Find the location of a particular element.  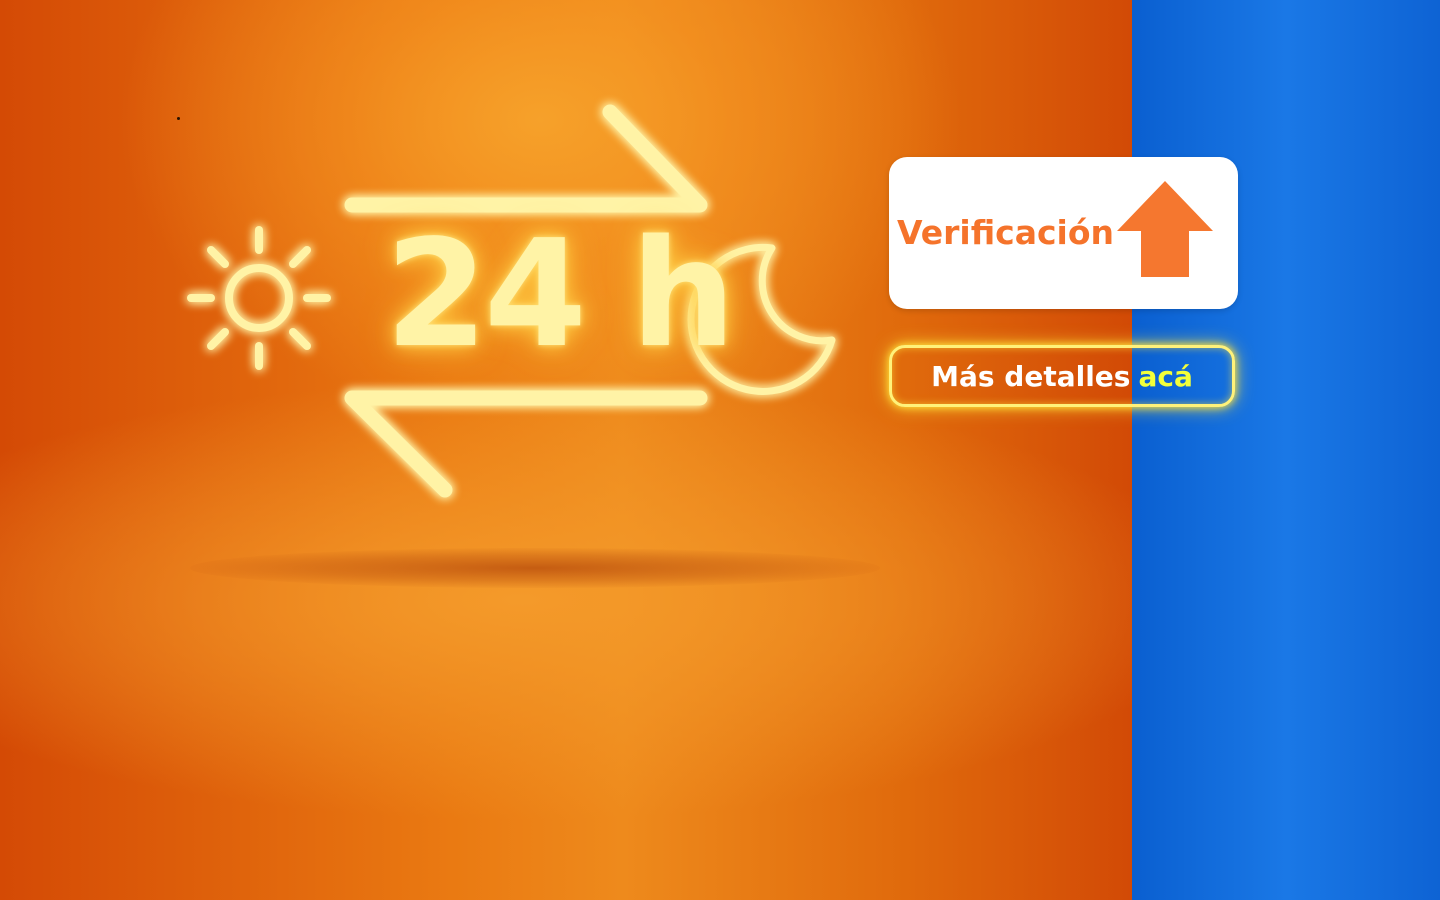

hours-badge: 24 h is located at coordinates (560, 294).